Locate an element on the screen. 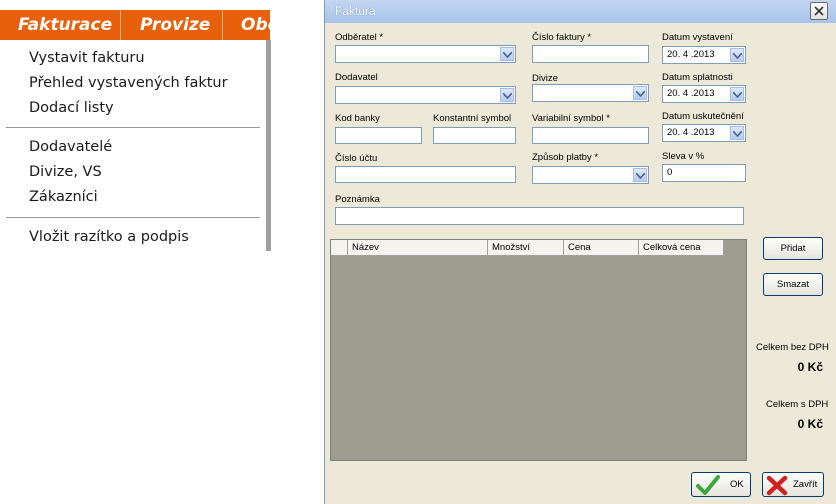 The height and width of the screenshot is (504, 836). label-dodavatel: Dodavatel is located at coordinates (356, 77).